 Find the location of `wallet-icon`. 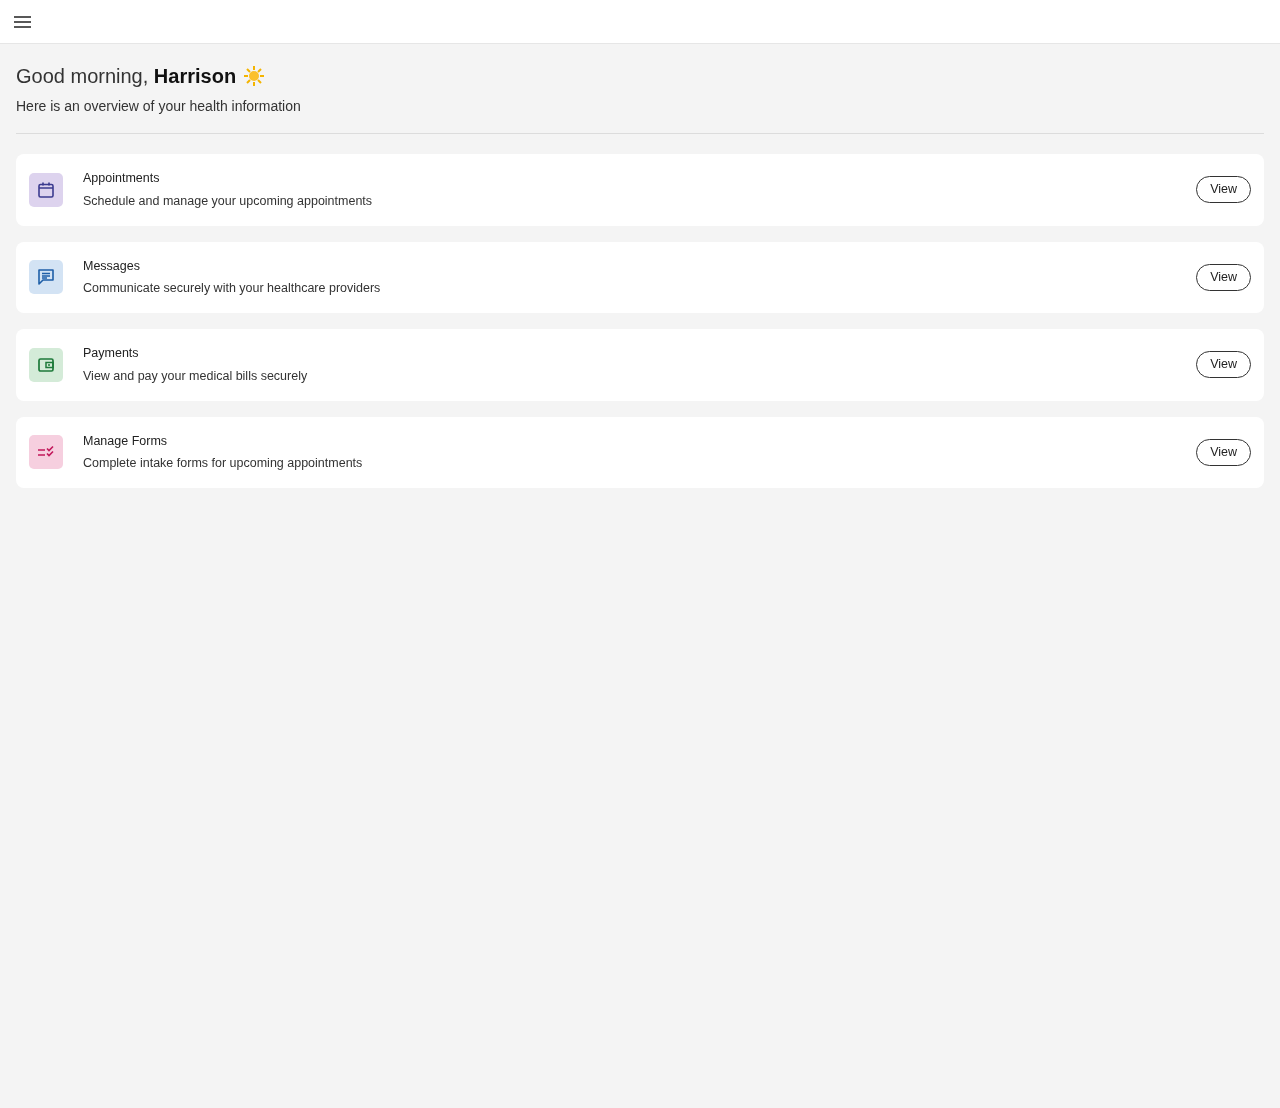

wallet-icon is located at coordinates (46, 364).